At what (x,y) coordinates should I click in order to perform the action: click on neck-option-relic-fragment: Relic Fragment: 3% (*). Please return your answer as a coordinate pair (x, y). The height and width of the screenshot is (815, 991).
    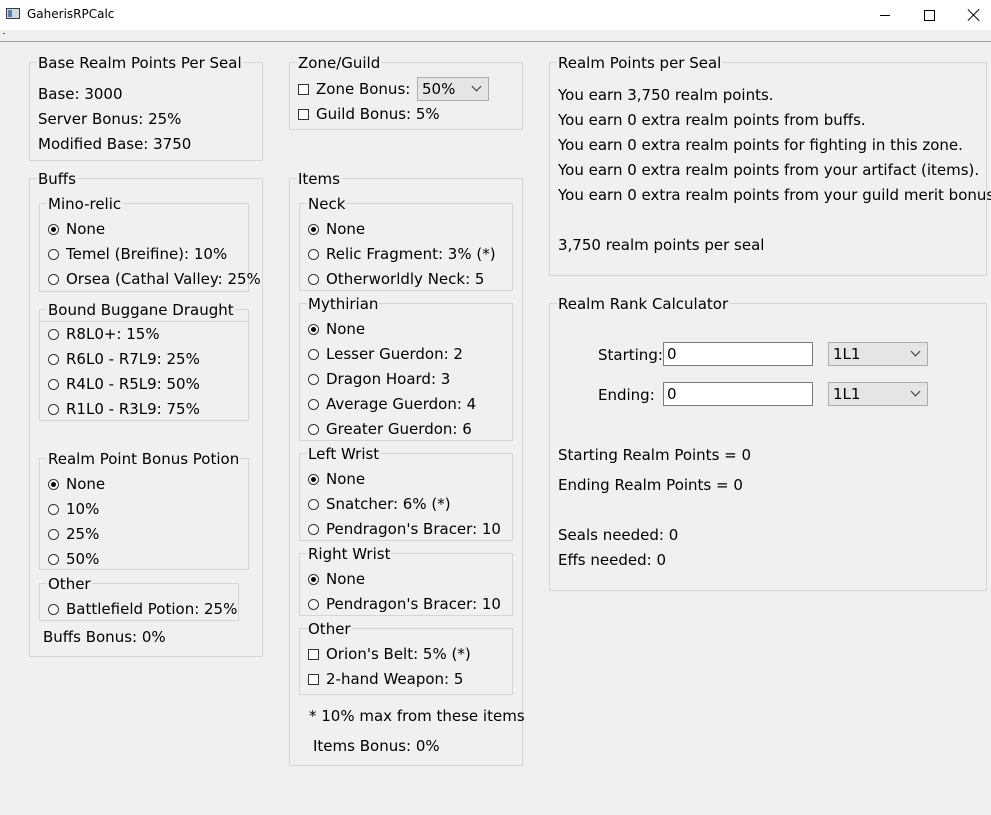
    Looking at the image, I should click on (402, 254).